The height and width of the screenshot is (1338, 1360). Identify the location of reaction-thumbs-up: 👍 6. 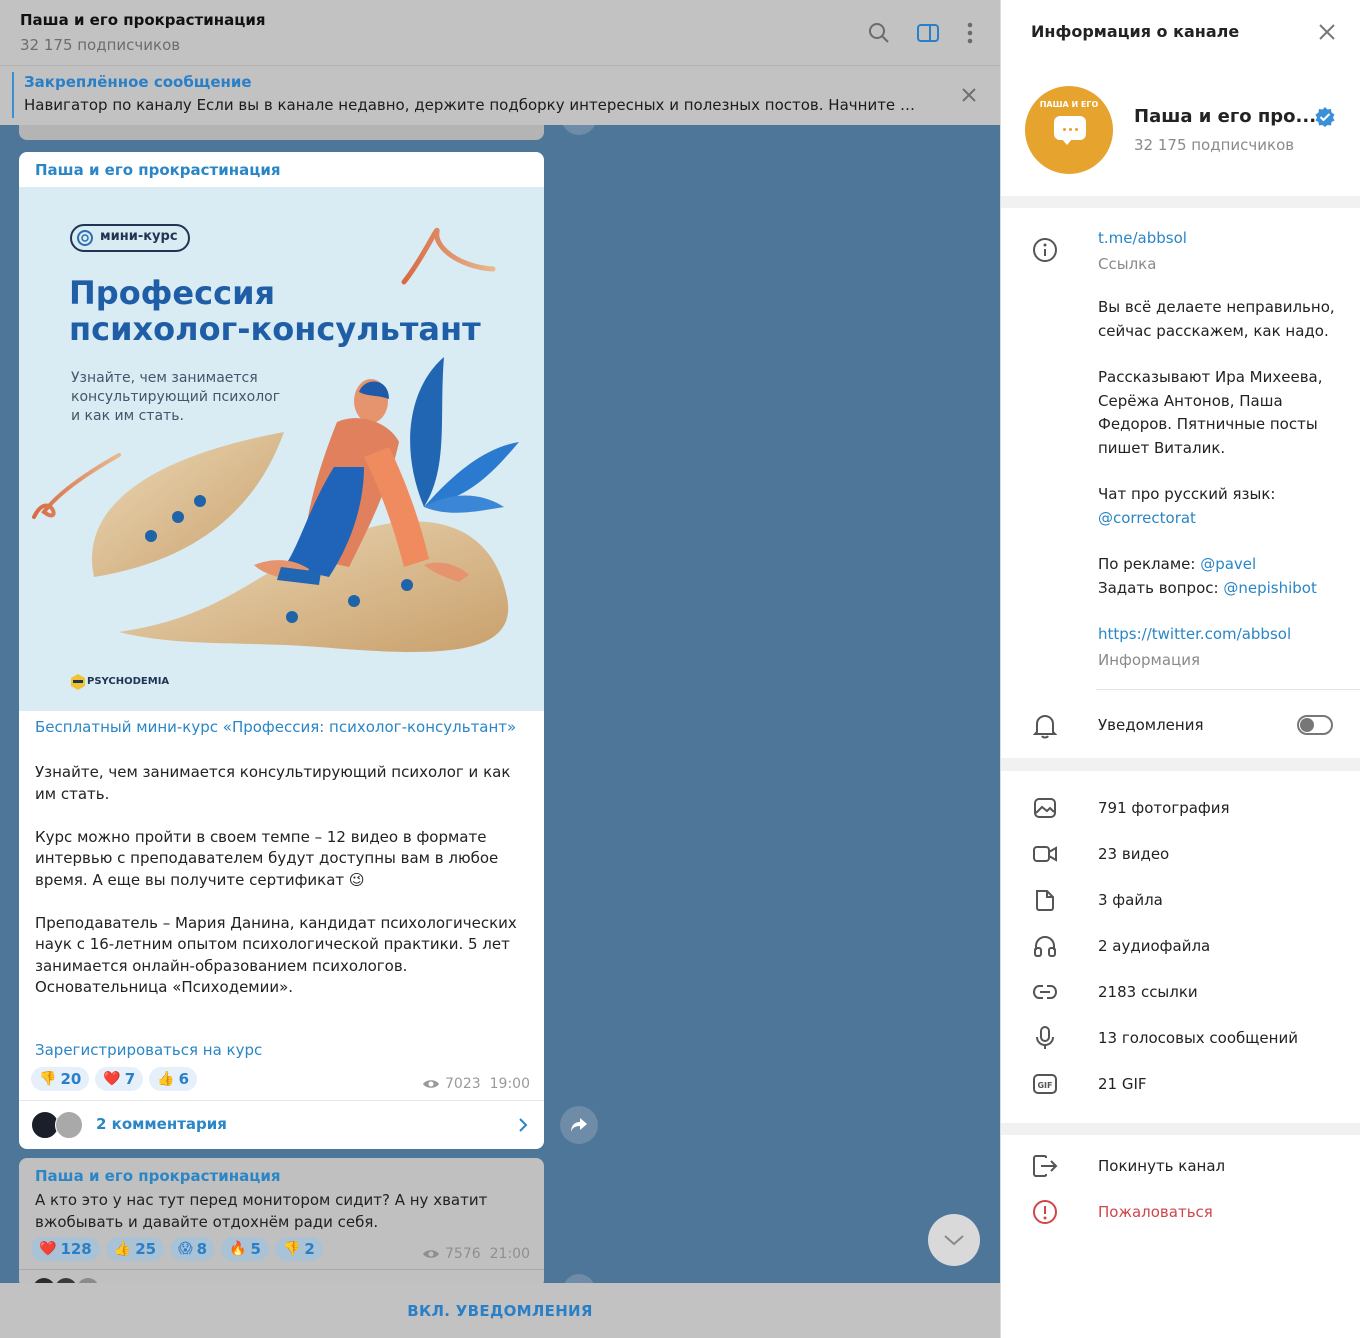
(173, 1079).